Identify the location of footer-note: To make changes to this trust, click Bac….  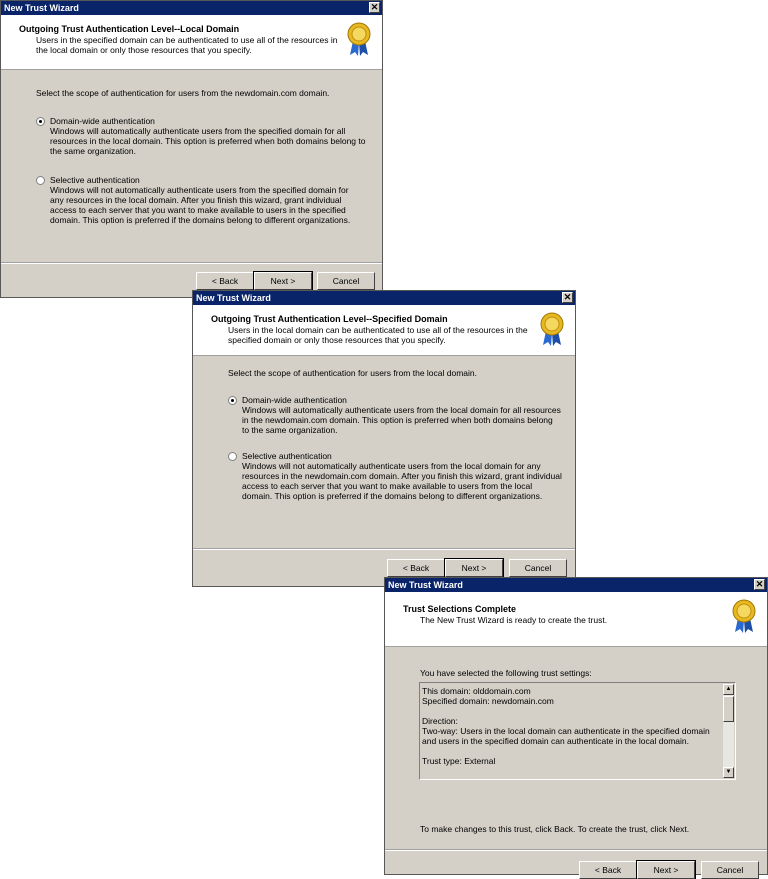
(555, 829).